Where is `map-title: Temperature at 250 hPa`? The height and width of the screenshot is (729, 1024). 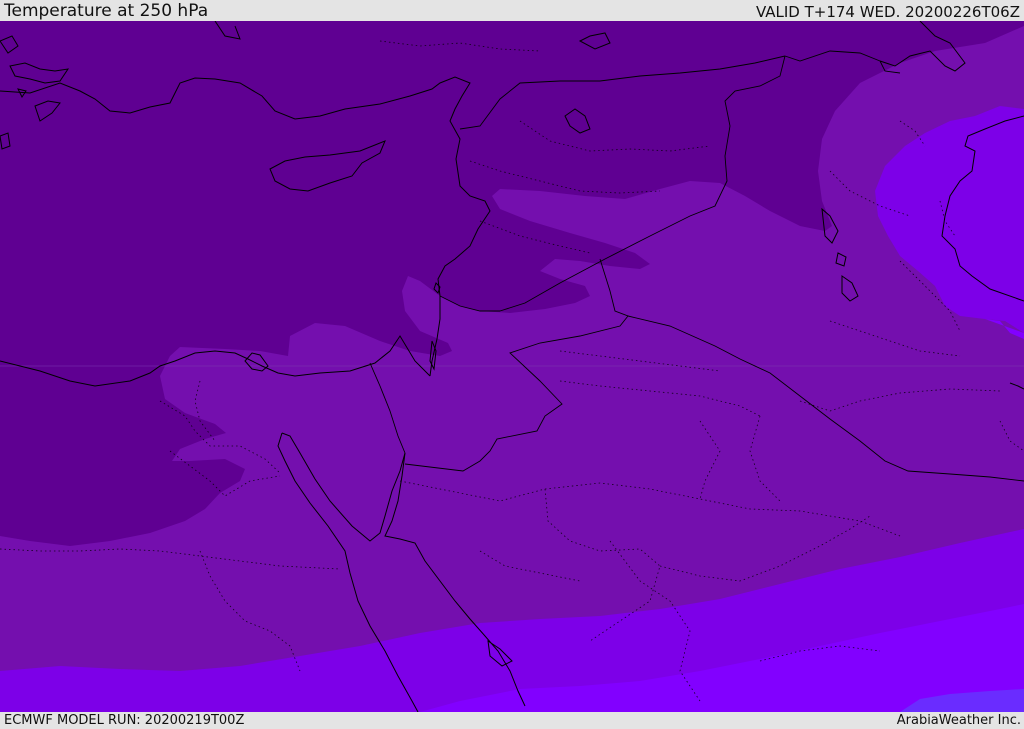
map-title: Temperature at 250 hPa is located at coordinates (106, 11).